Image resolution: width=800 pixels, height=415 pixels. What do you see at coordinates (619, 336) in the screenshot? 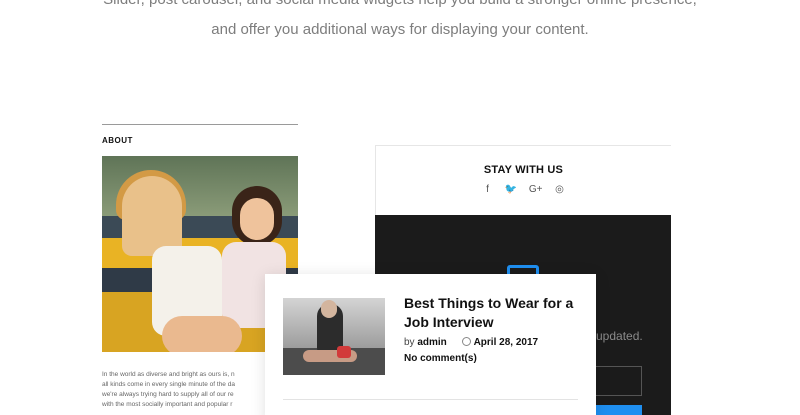
I see `newsletter-text: updated.` at bounding box center [619, 336].